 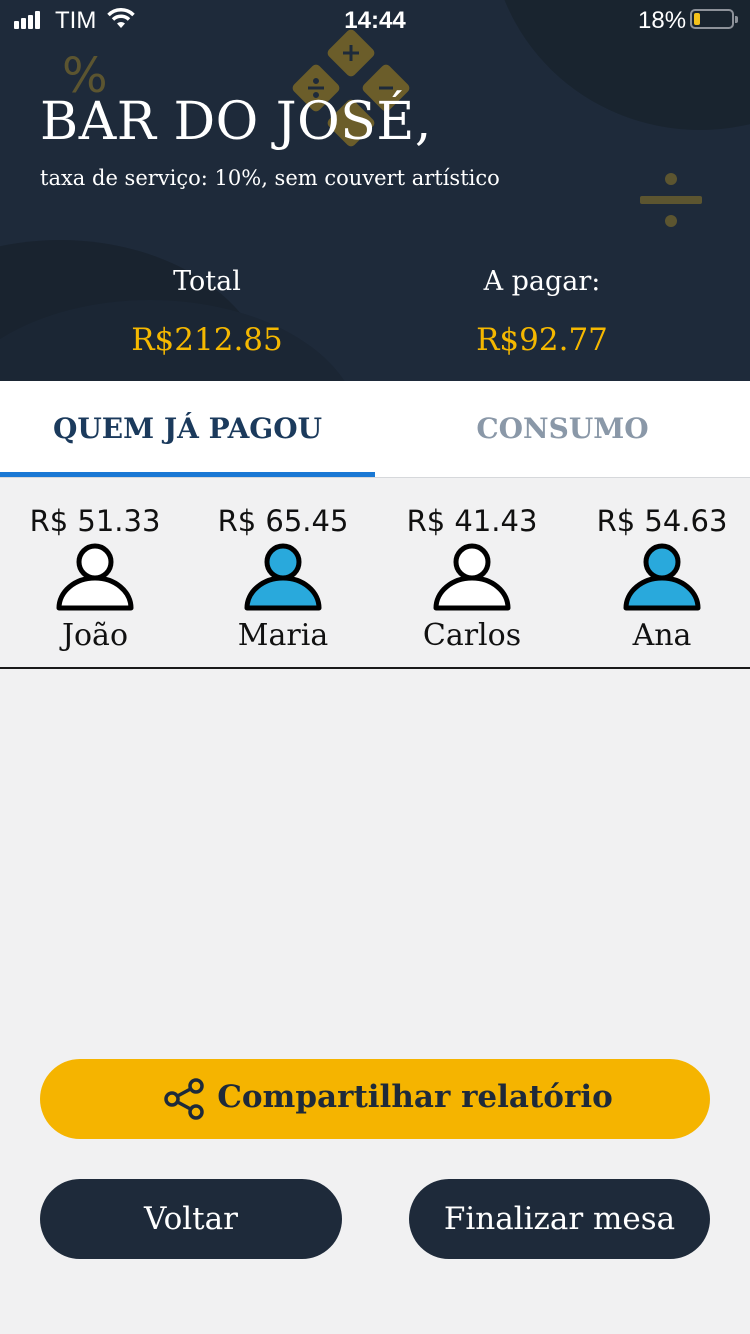 What do you see at coordinates (662, 521) in the screenshot?
I see `person-amount: R$ 54.63` at bounding box center [662, 521].